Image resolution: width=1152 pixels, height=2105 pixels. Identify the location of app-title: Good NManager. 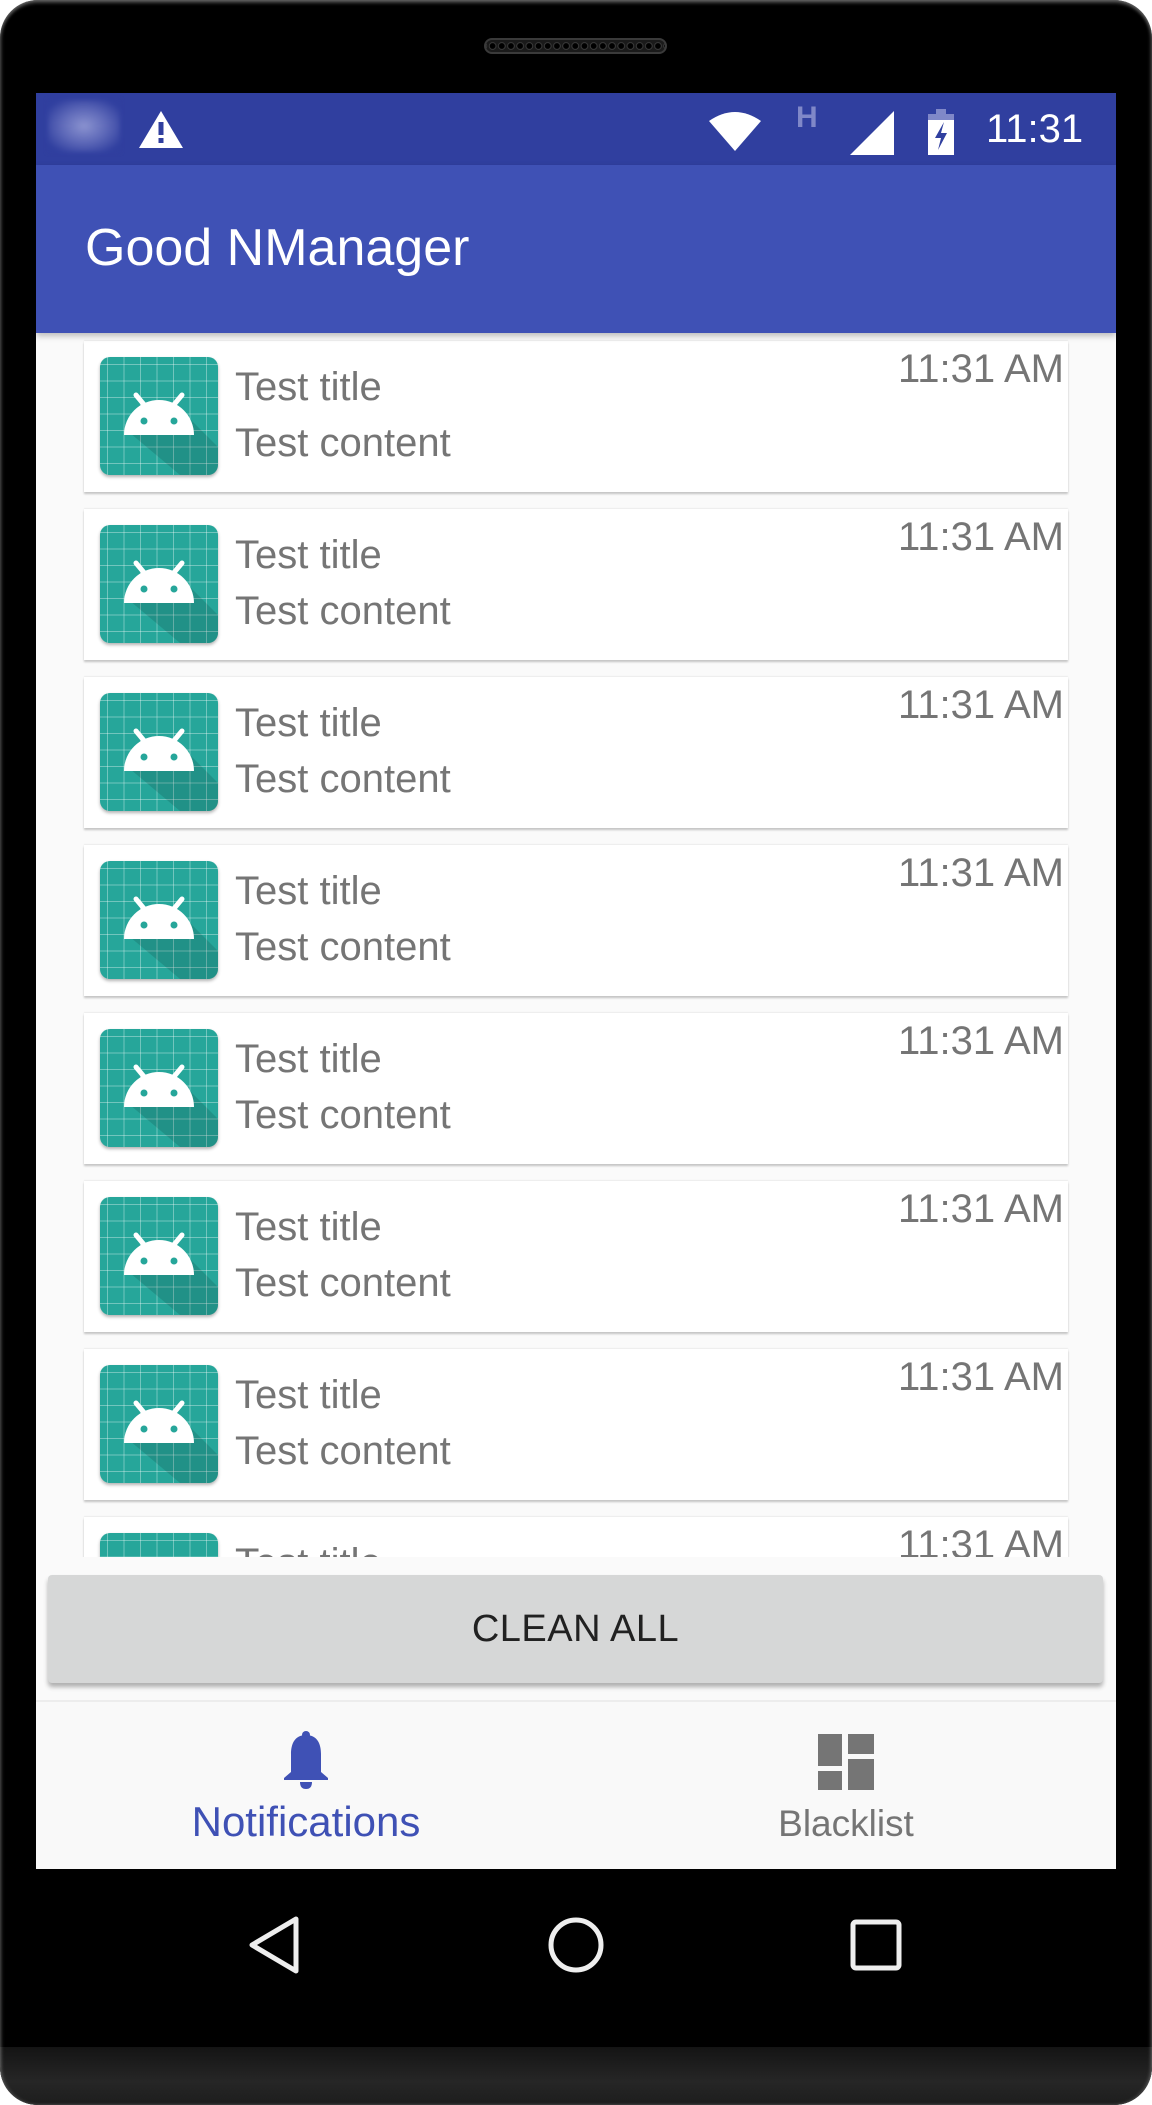
(277, 248).